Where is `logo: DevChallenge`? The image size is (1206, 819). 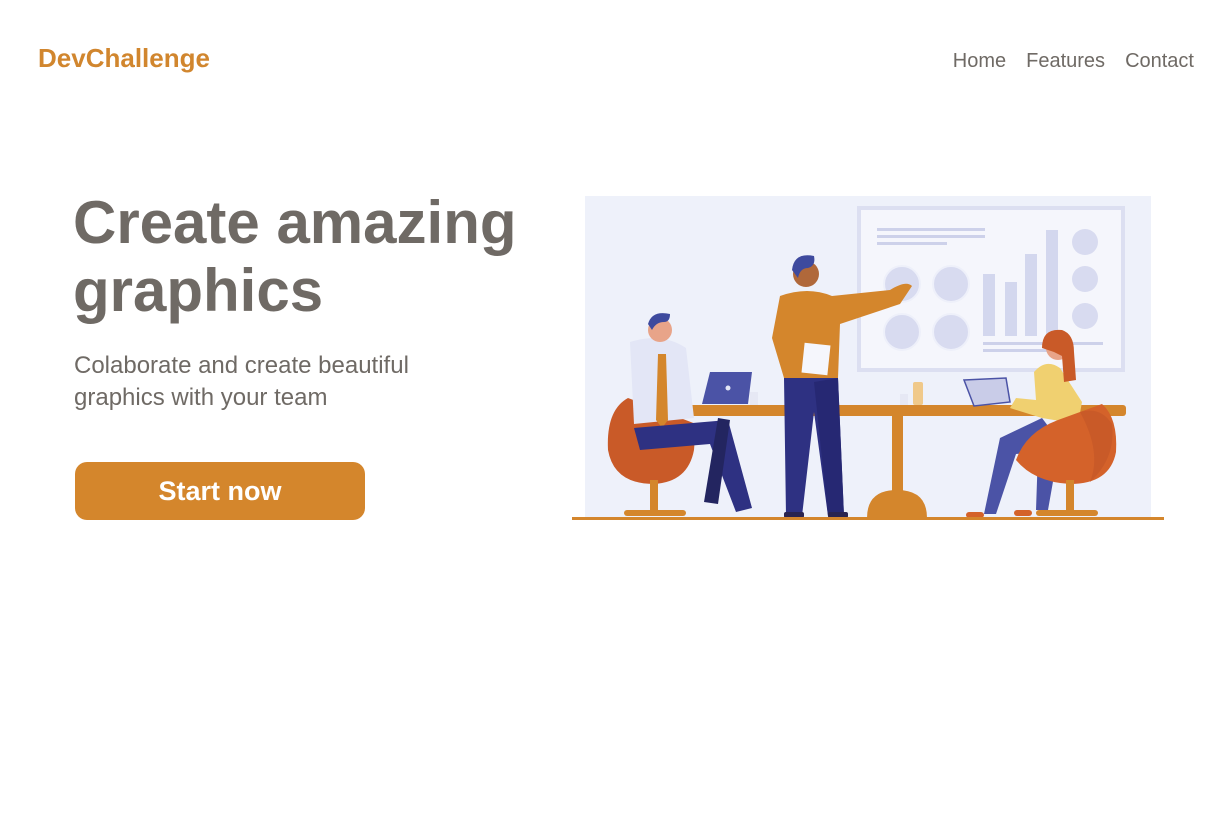
logo: DevChallenge is located at coordinates (124, 58).